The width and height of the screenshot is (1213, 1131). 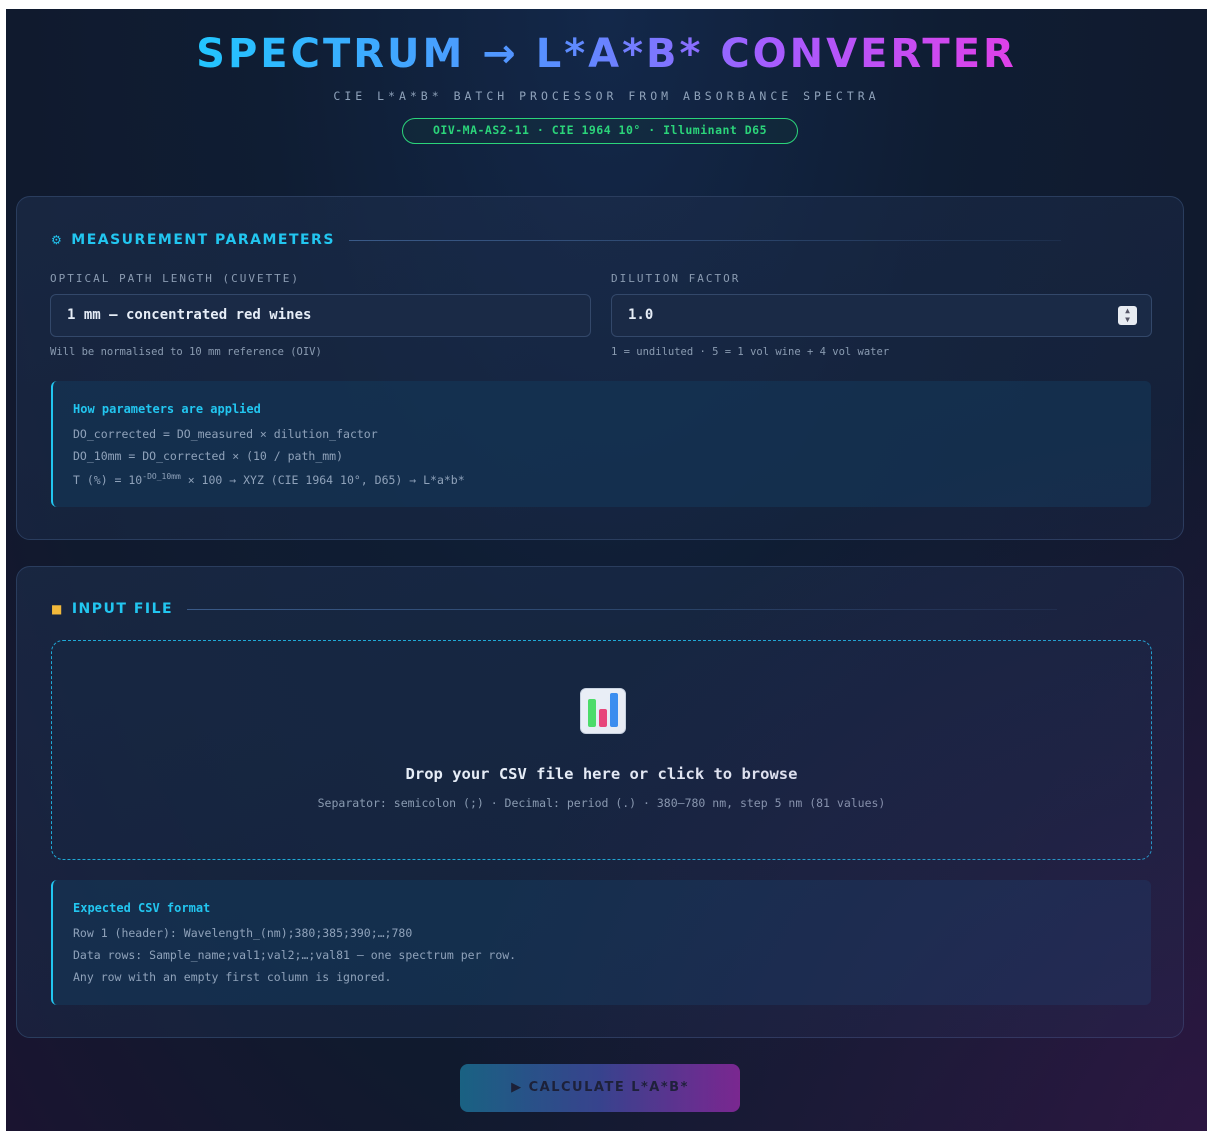 What do you see at coordinates (189, 315) in the screenshot?
I see `path-length-value: 1 mm — concentrated red wines` at bounding box center [189, 315].